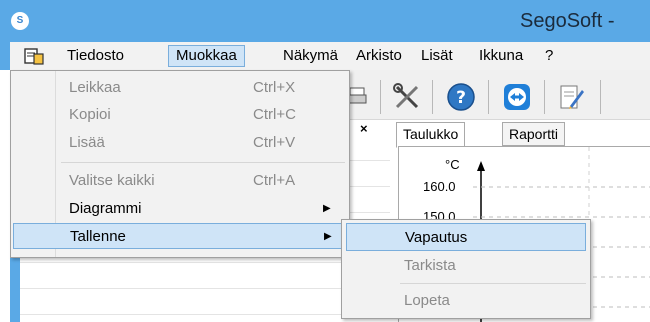 Image resolution: width=650 pixels, height=322 pixels. I want to click on submenu-item-vapautus: Vapautus, so click(466, 237).